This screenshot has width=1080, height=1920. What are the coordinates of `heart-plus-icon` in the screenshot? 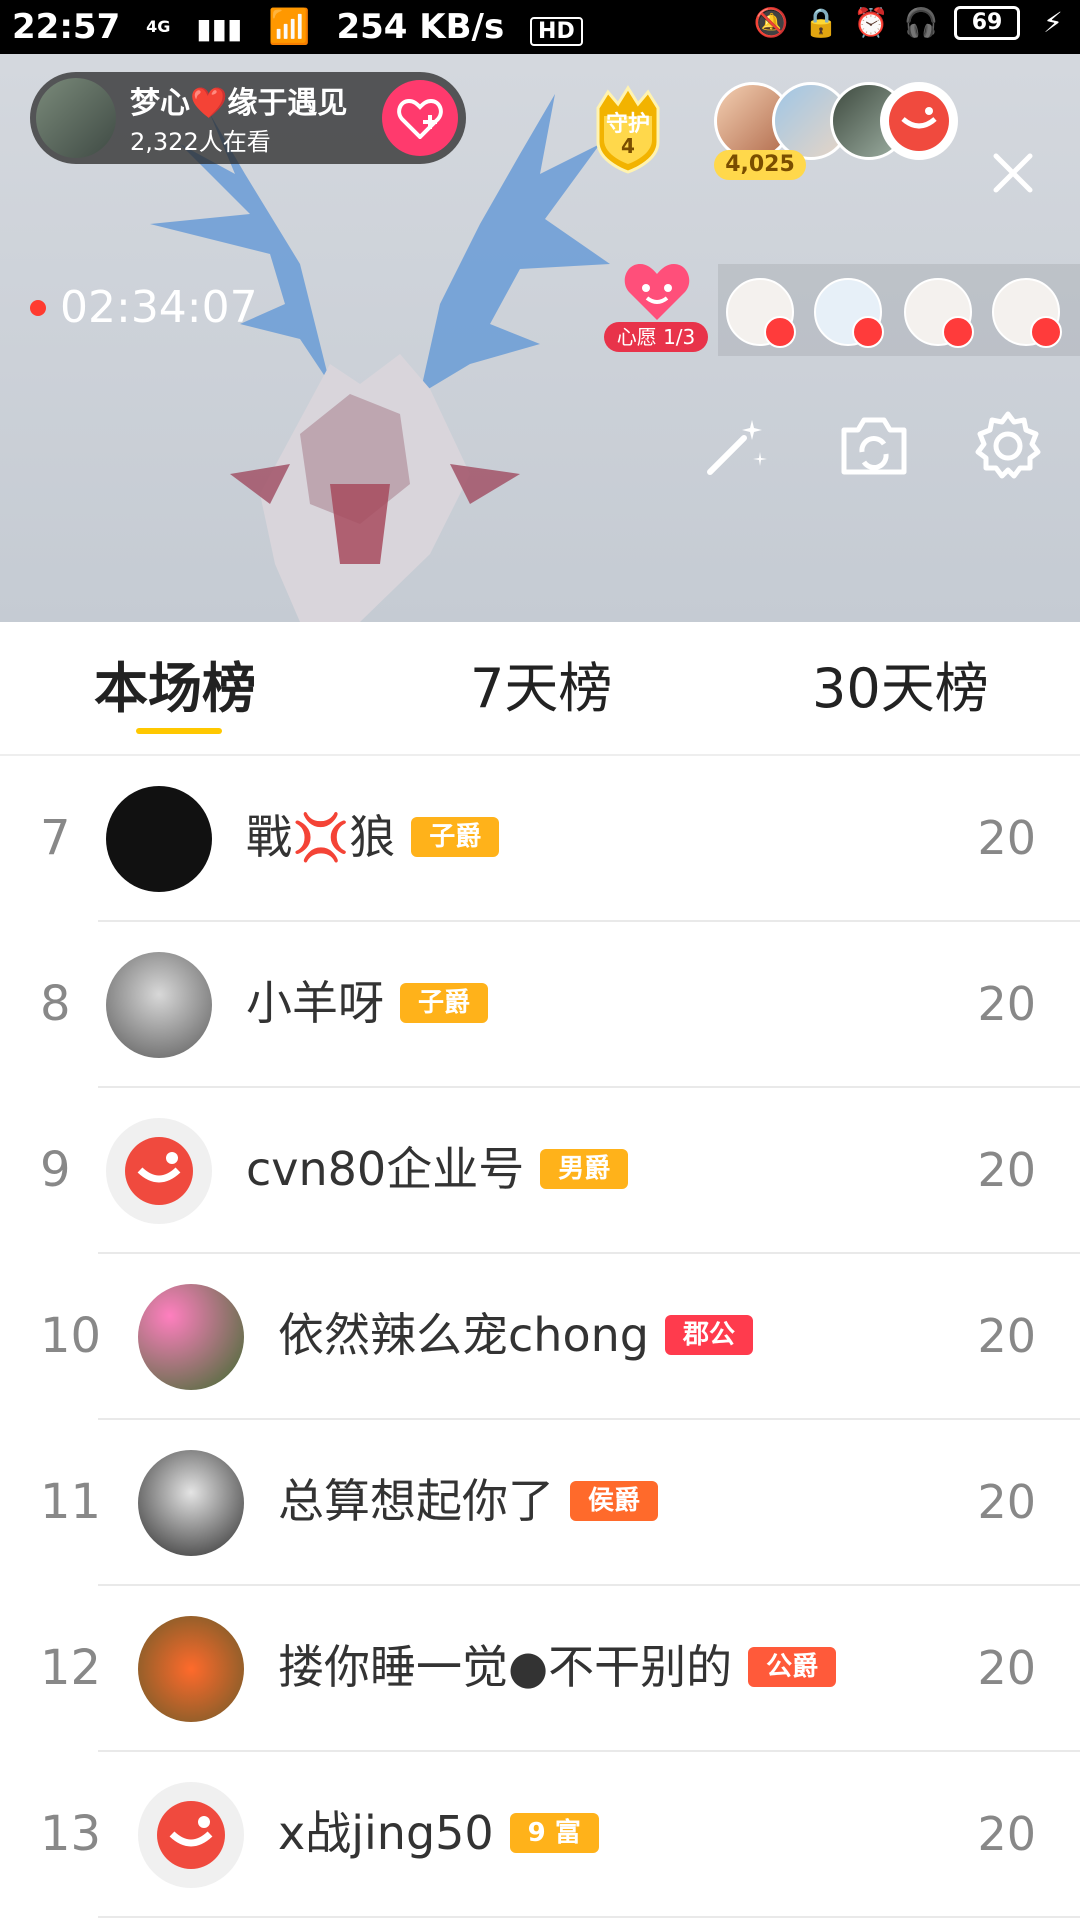 It's located at (420, 118).